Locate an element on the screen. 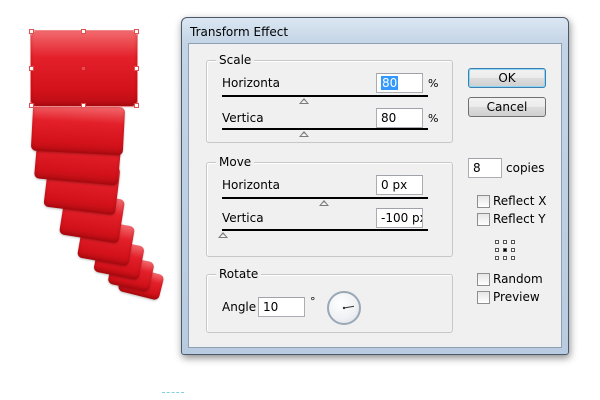 The width and height of the screenshot is (600, 400). copies-input: 8 is located at coordinates (485, 168).